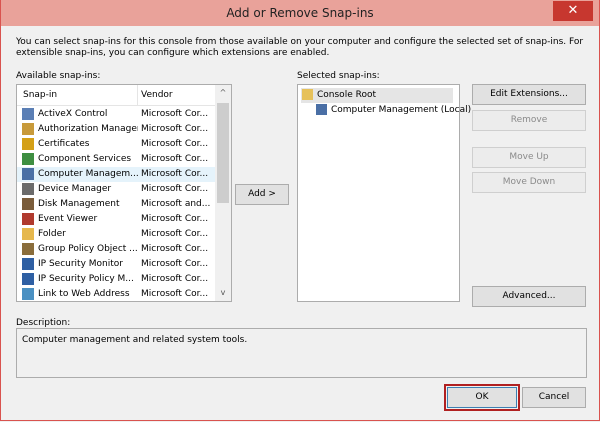 The height and width of the screenshot is (422, 600). I want to click on folder-icon, so click(28, 234).